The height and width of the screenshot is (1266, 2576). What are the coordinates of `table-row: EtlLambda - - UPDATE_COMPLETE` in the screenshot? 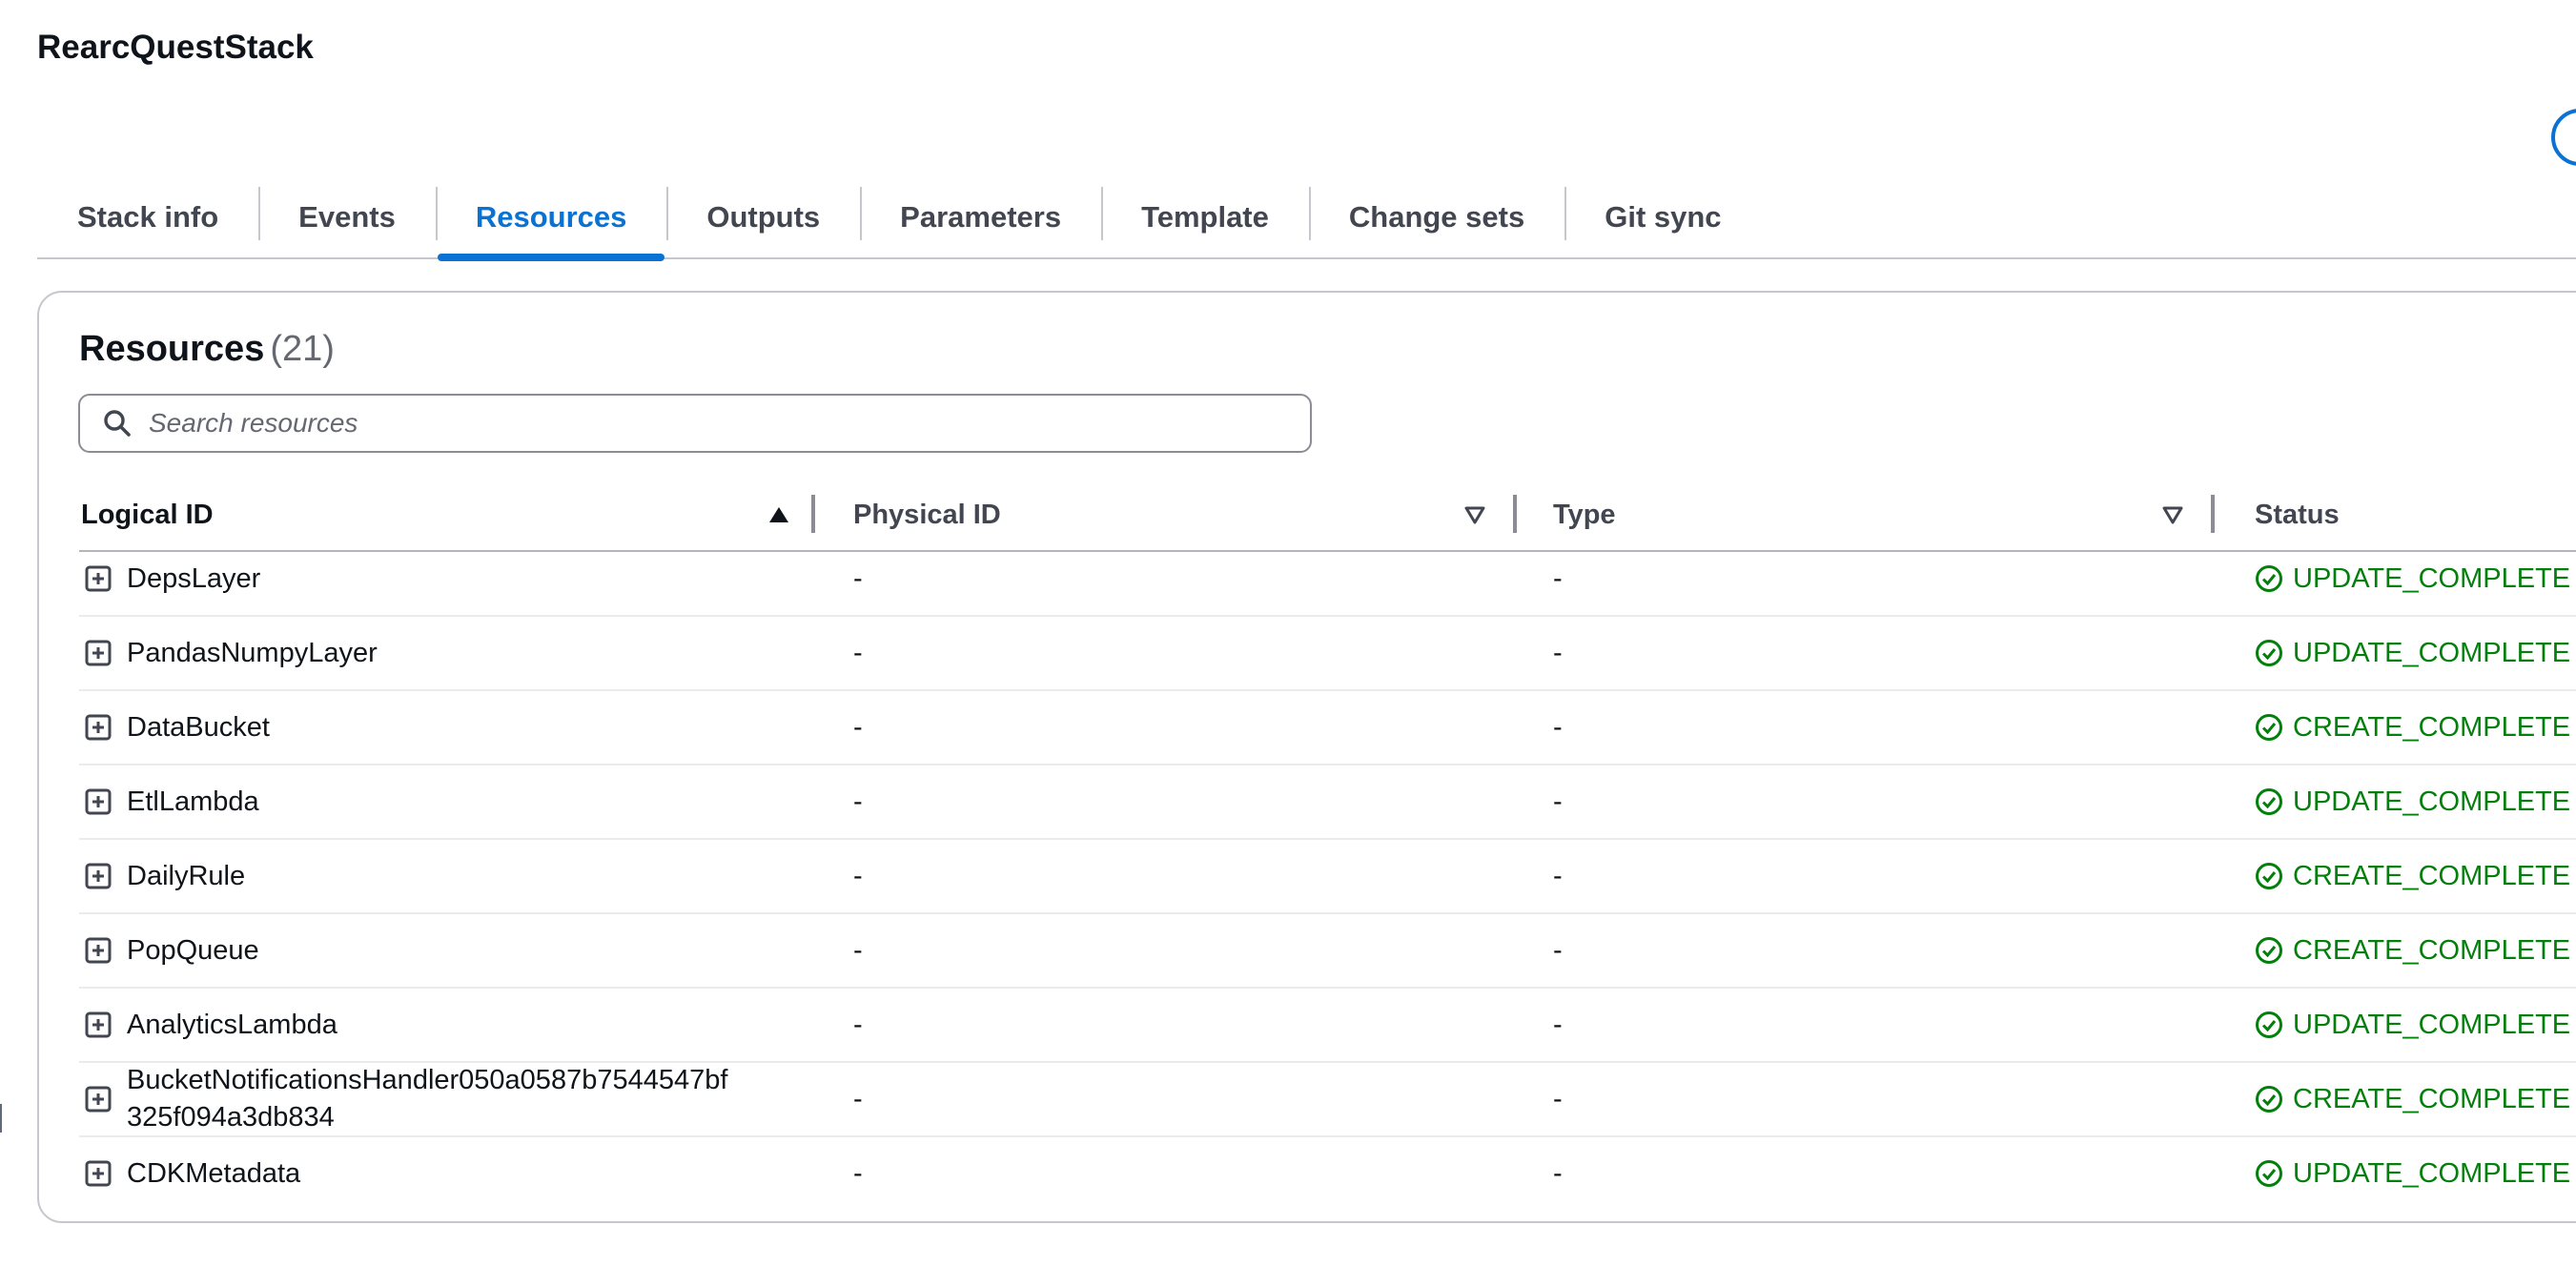 It's located at (1327, 803).